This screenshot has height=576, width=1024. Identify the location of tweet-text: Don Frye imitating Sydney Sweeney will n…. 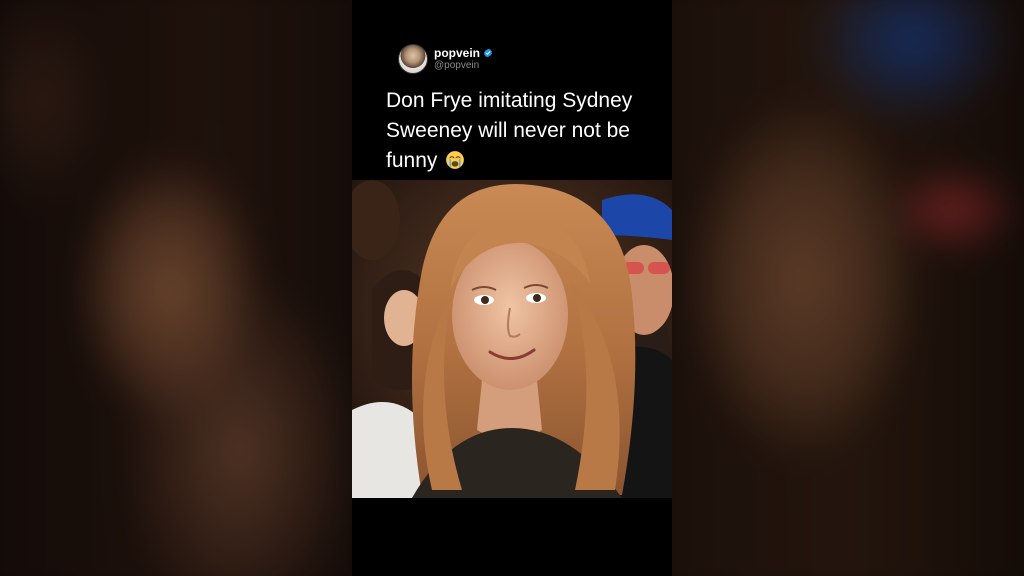
(526, 131).